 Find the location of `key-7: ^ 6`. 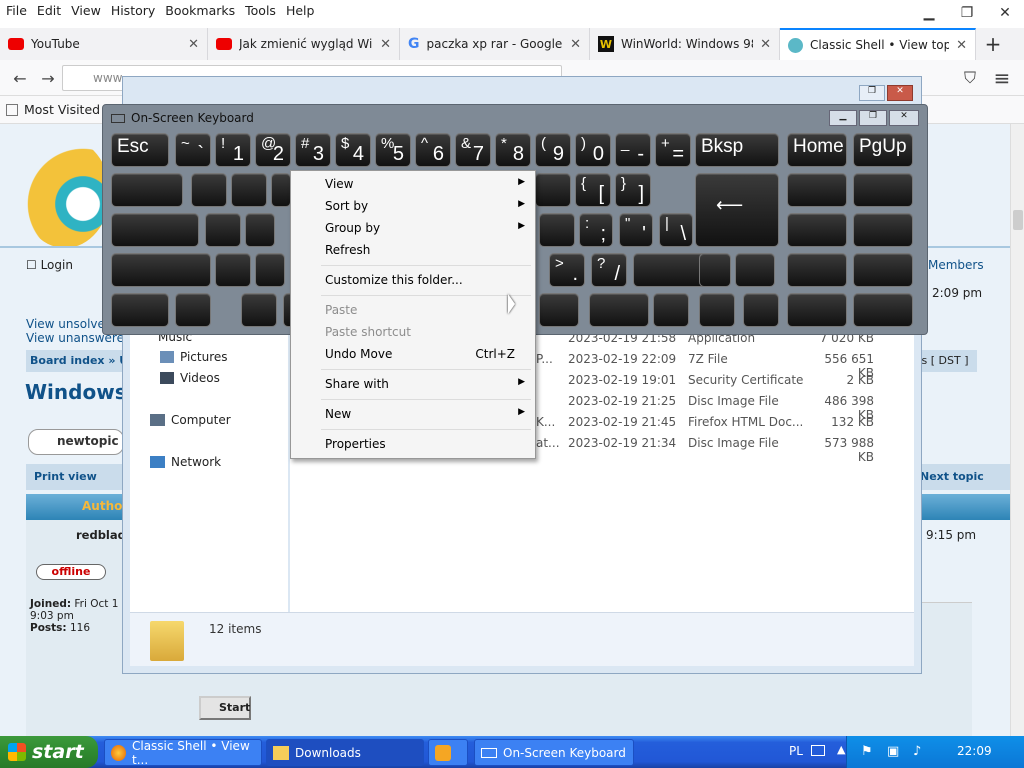

key-7: ^ 6 is located at coordinates (433, 150).